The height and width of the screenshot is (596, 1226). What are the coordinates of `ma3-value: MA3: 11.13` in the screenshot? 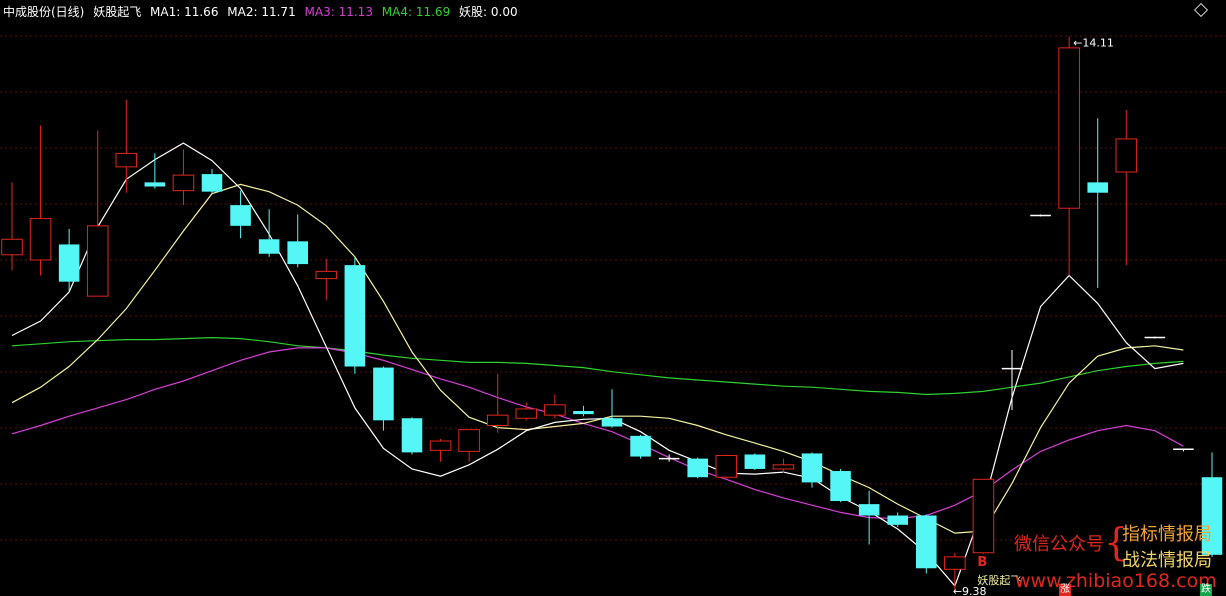 It's located at (338, 12).